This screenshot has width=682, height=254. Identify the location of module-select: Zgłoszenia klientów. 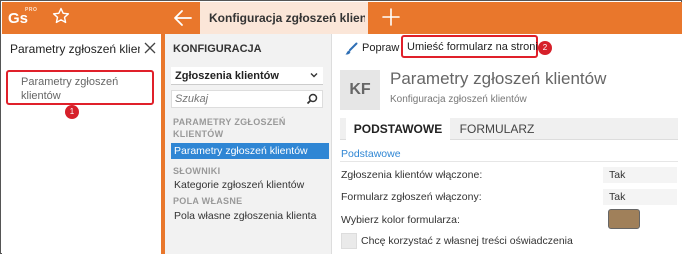
(247, 76).